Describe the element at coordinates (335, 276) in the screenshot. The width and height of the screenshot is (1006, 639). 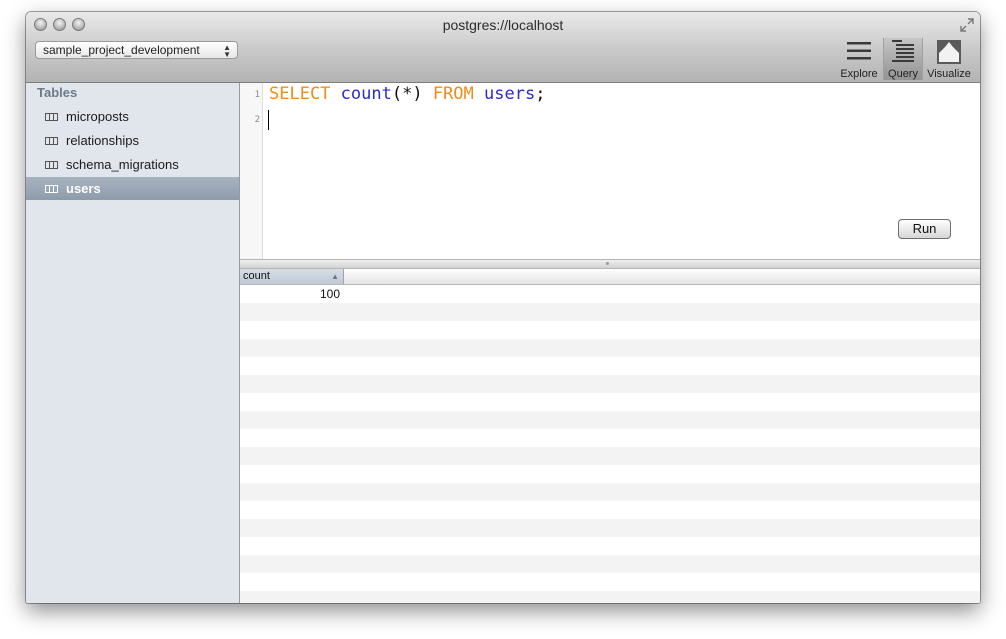
I see `sort-arrow-icon: ▲` at that location.